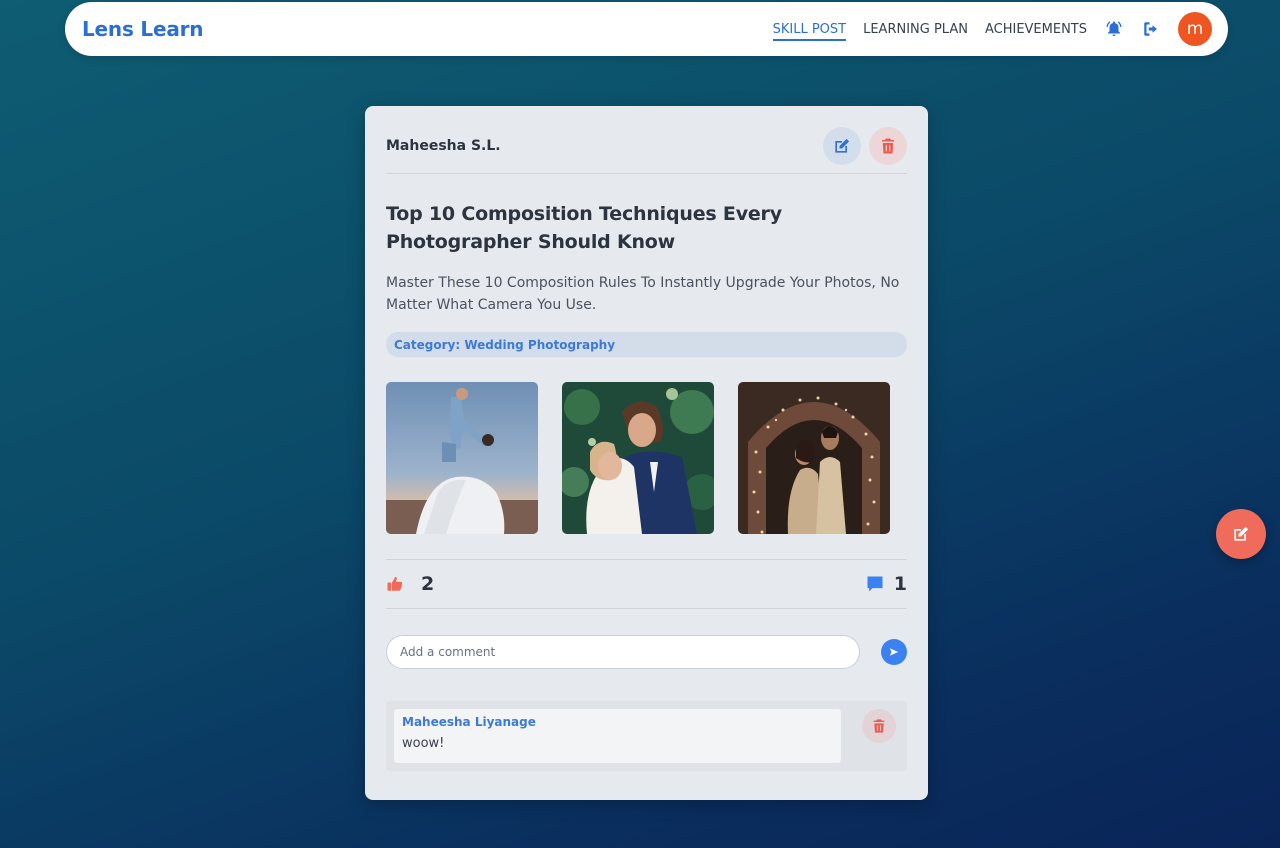 The height and width of the screenshot is (848, 1280). I want to click on send-comment-button, so click(894, 652).